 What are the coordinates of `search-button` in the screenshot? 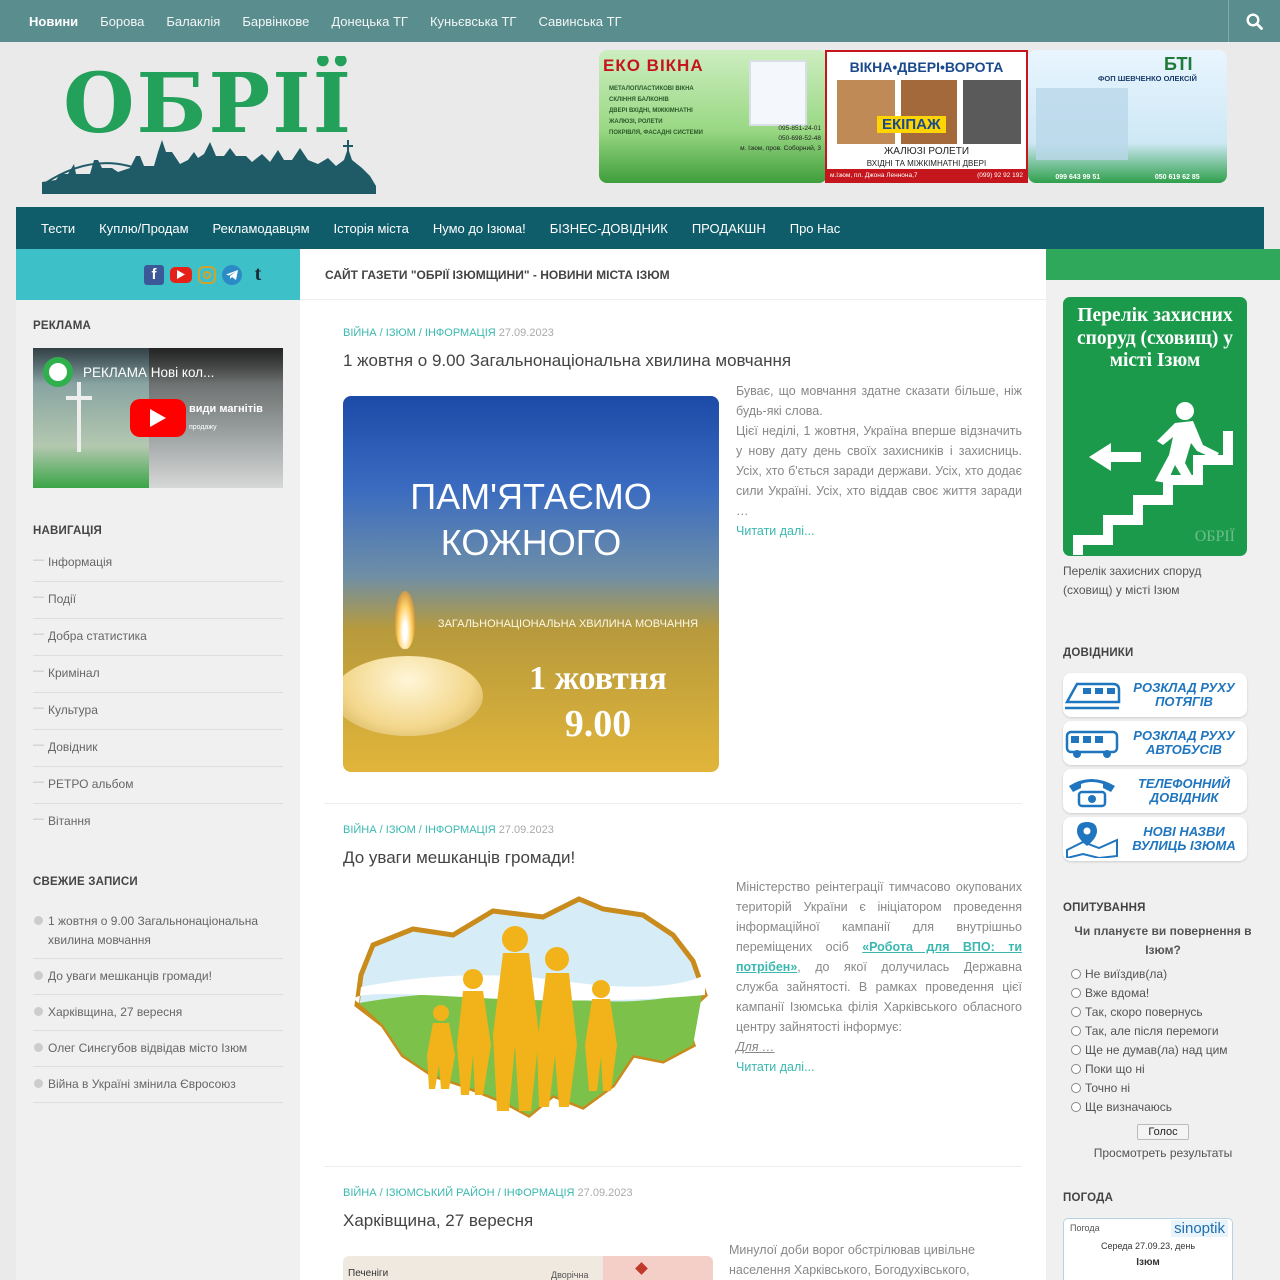 It's located at (1254, 21).